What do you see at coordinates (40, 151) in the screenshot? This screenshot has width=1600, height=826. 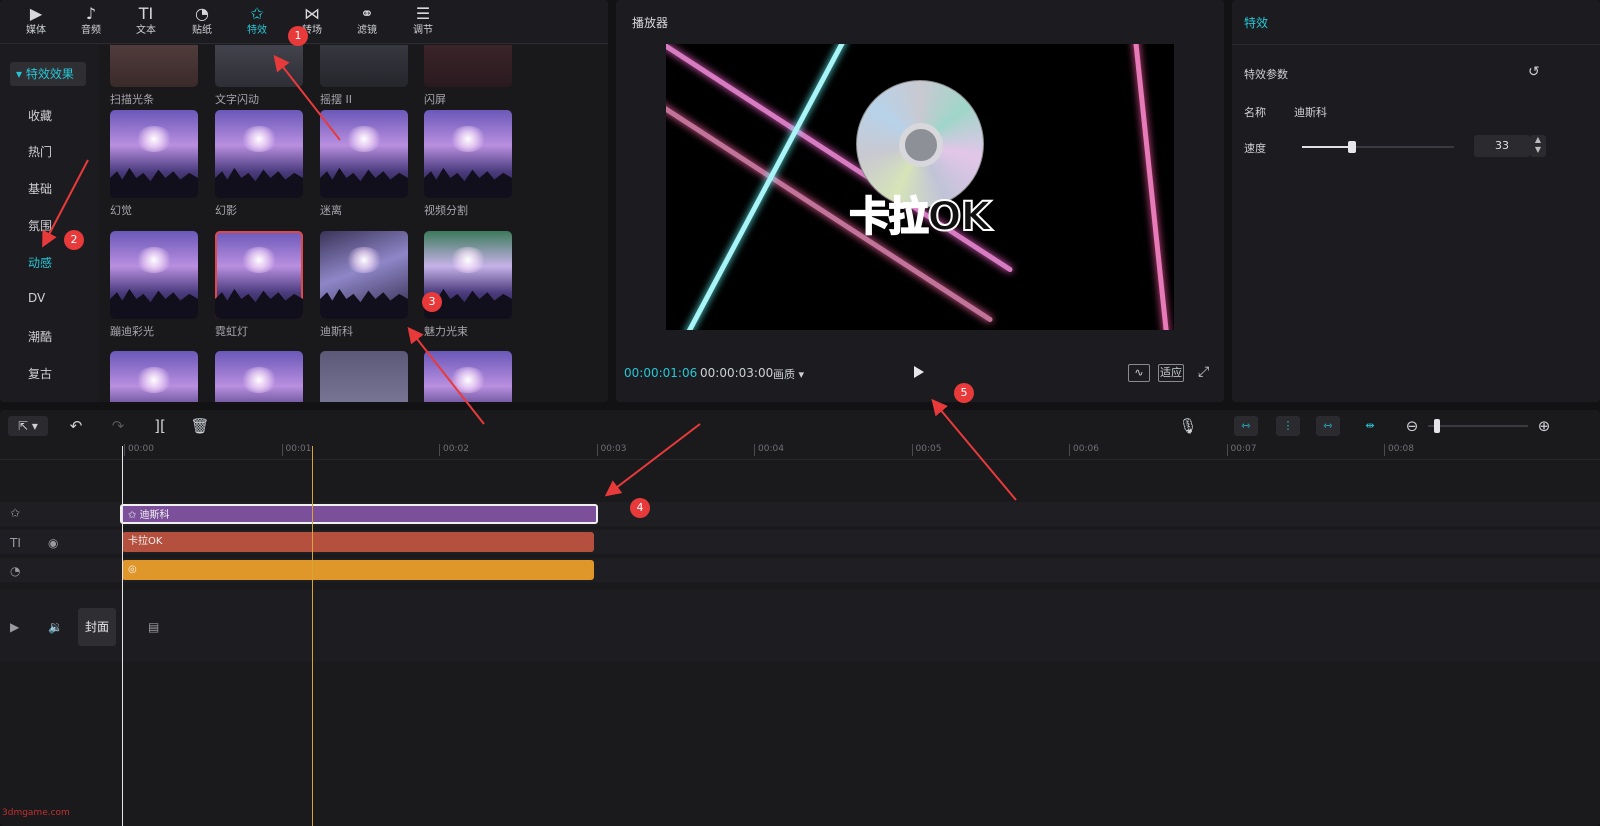 I see `category-hot: 热门` at bounding box center [40, 151].